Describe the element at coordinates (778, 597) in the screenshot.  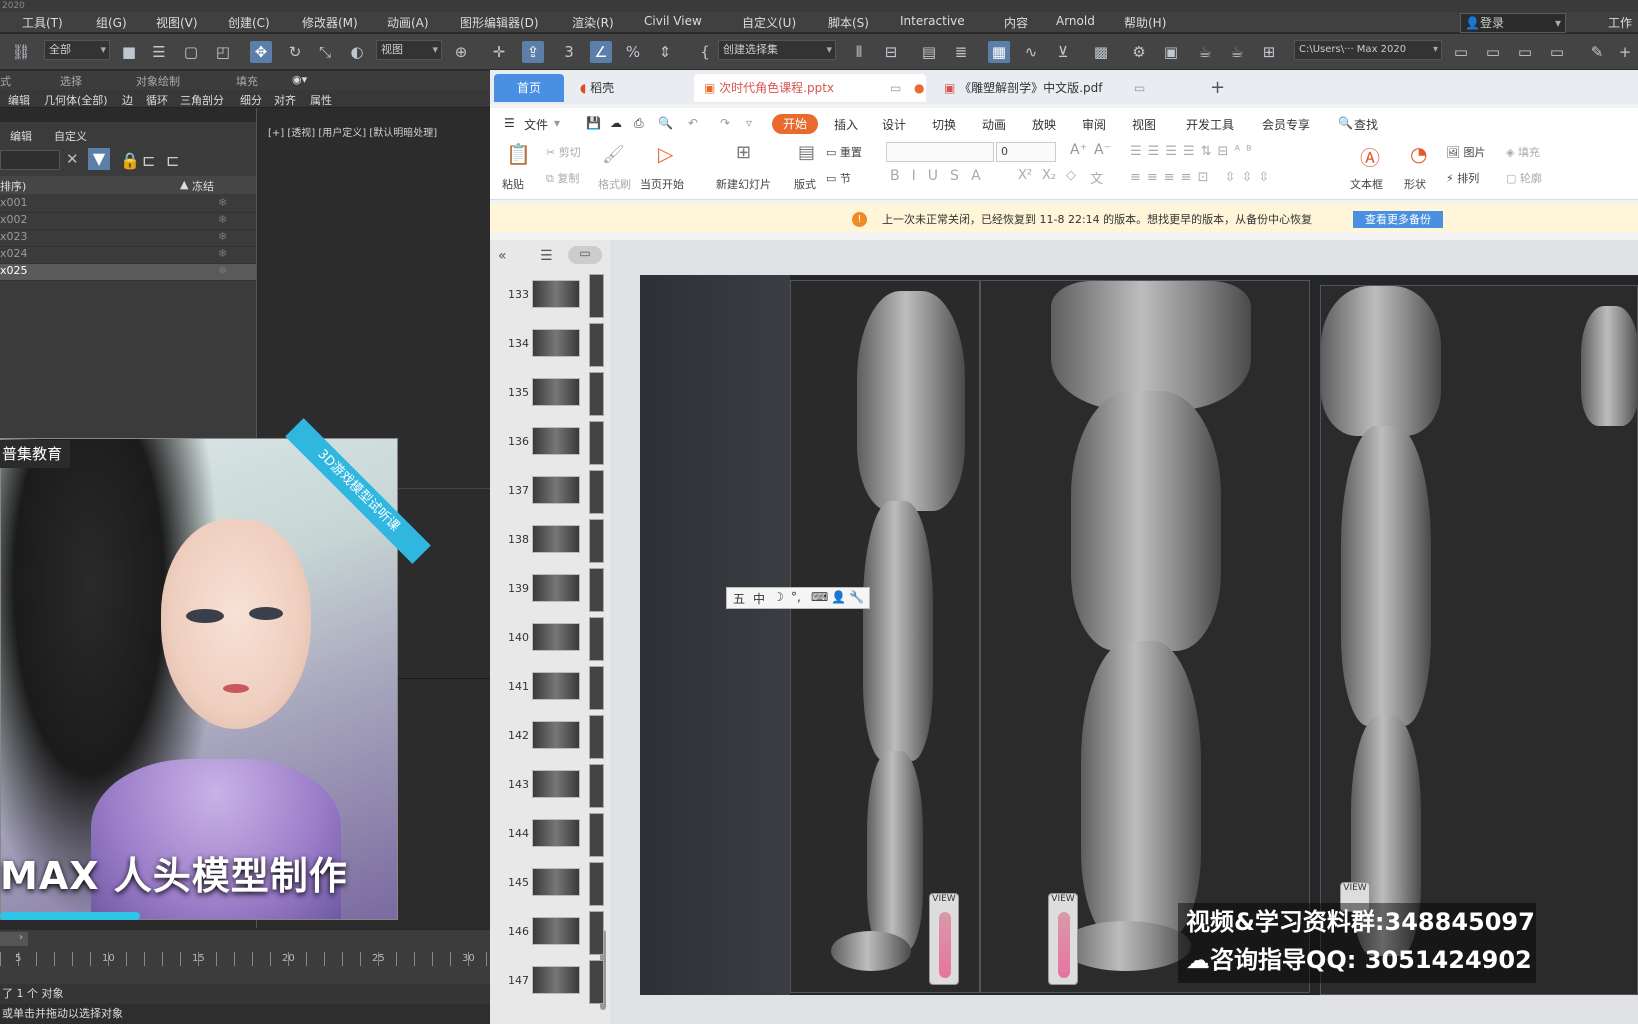
I see `ime-halfwidth-icon: ☽` at that location.